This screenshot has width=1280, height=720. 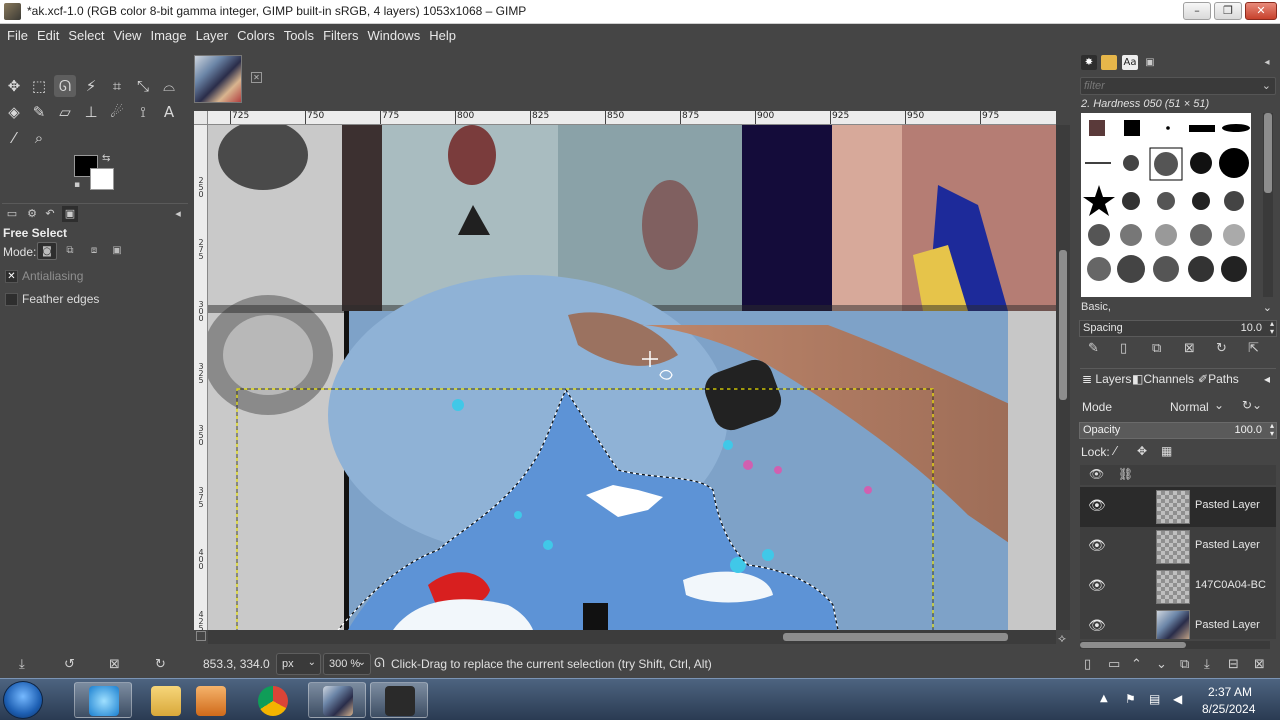 I want to click on navigate-icon: ⟡, so click(x=1062, y=638).